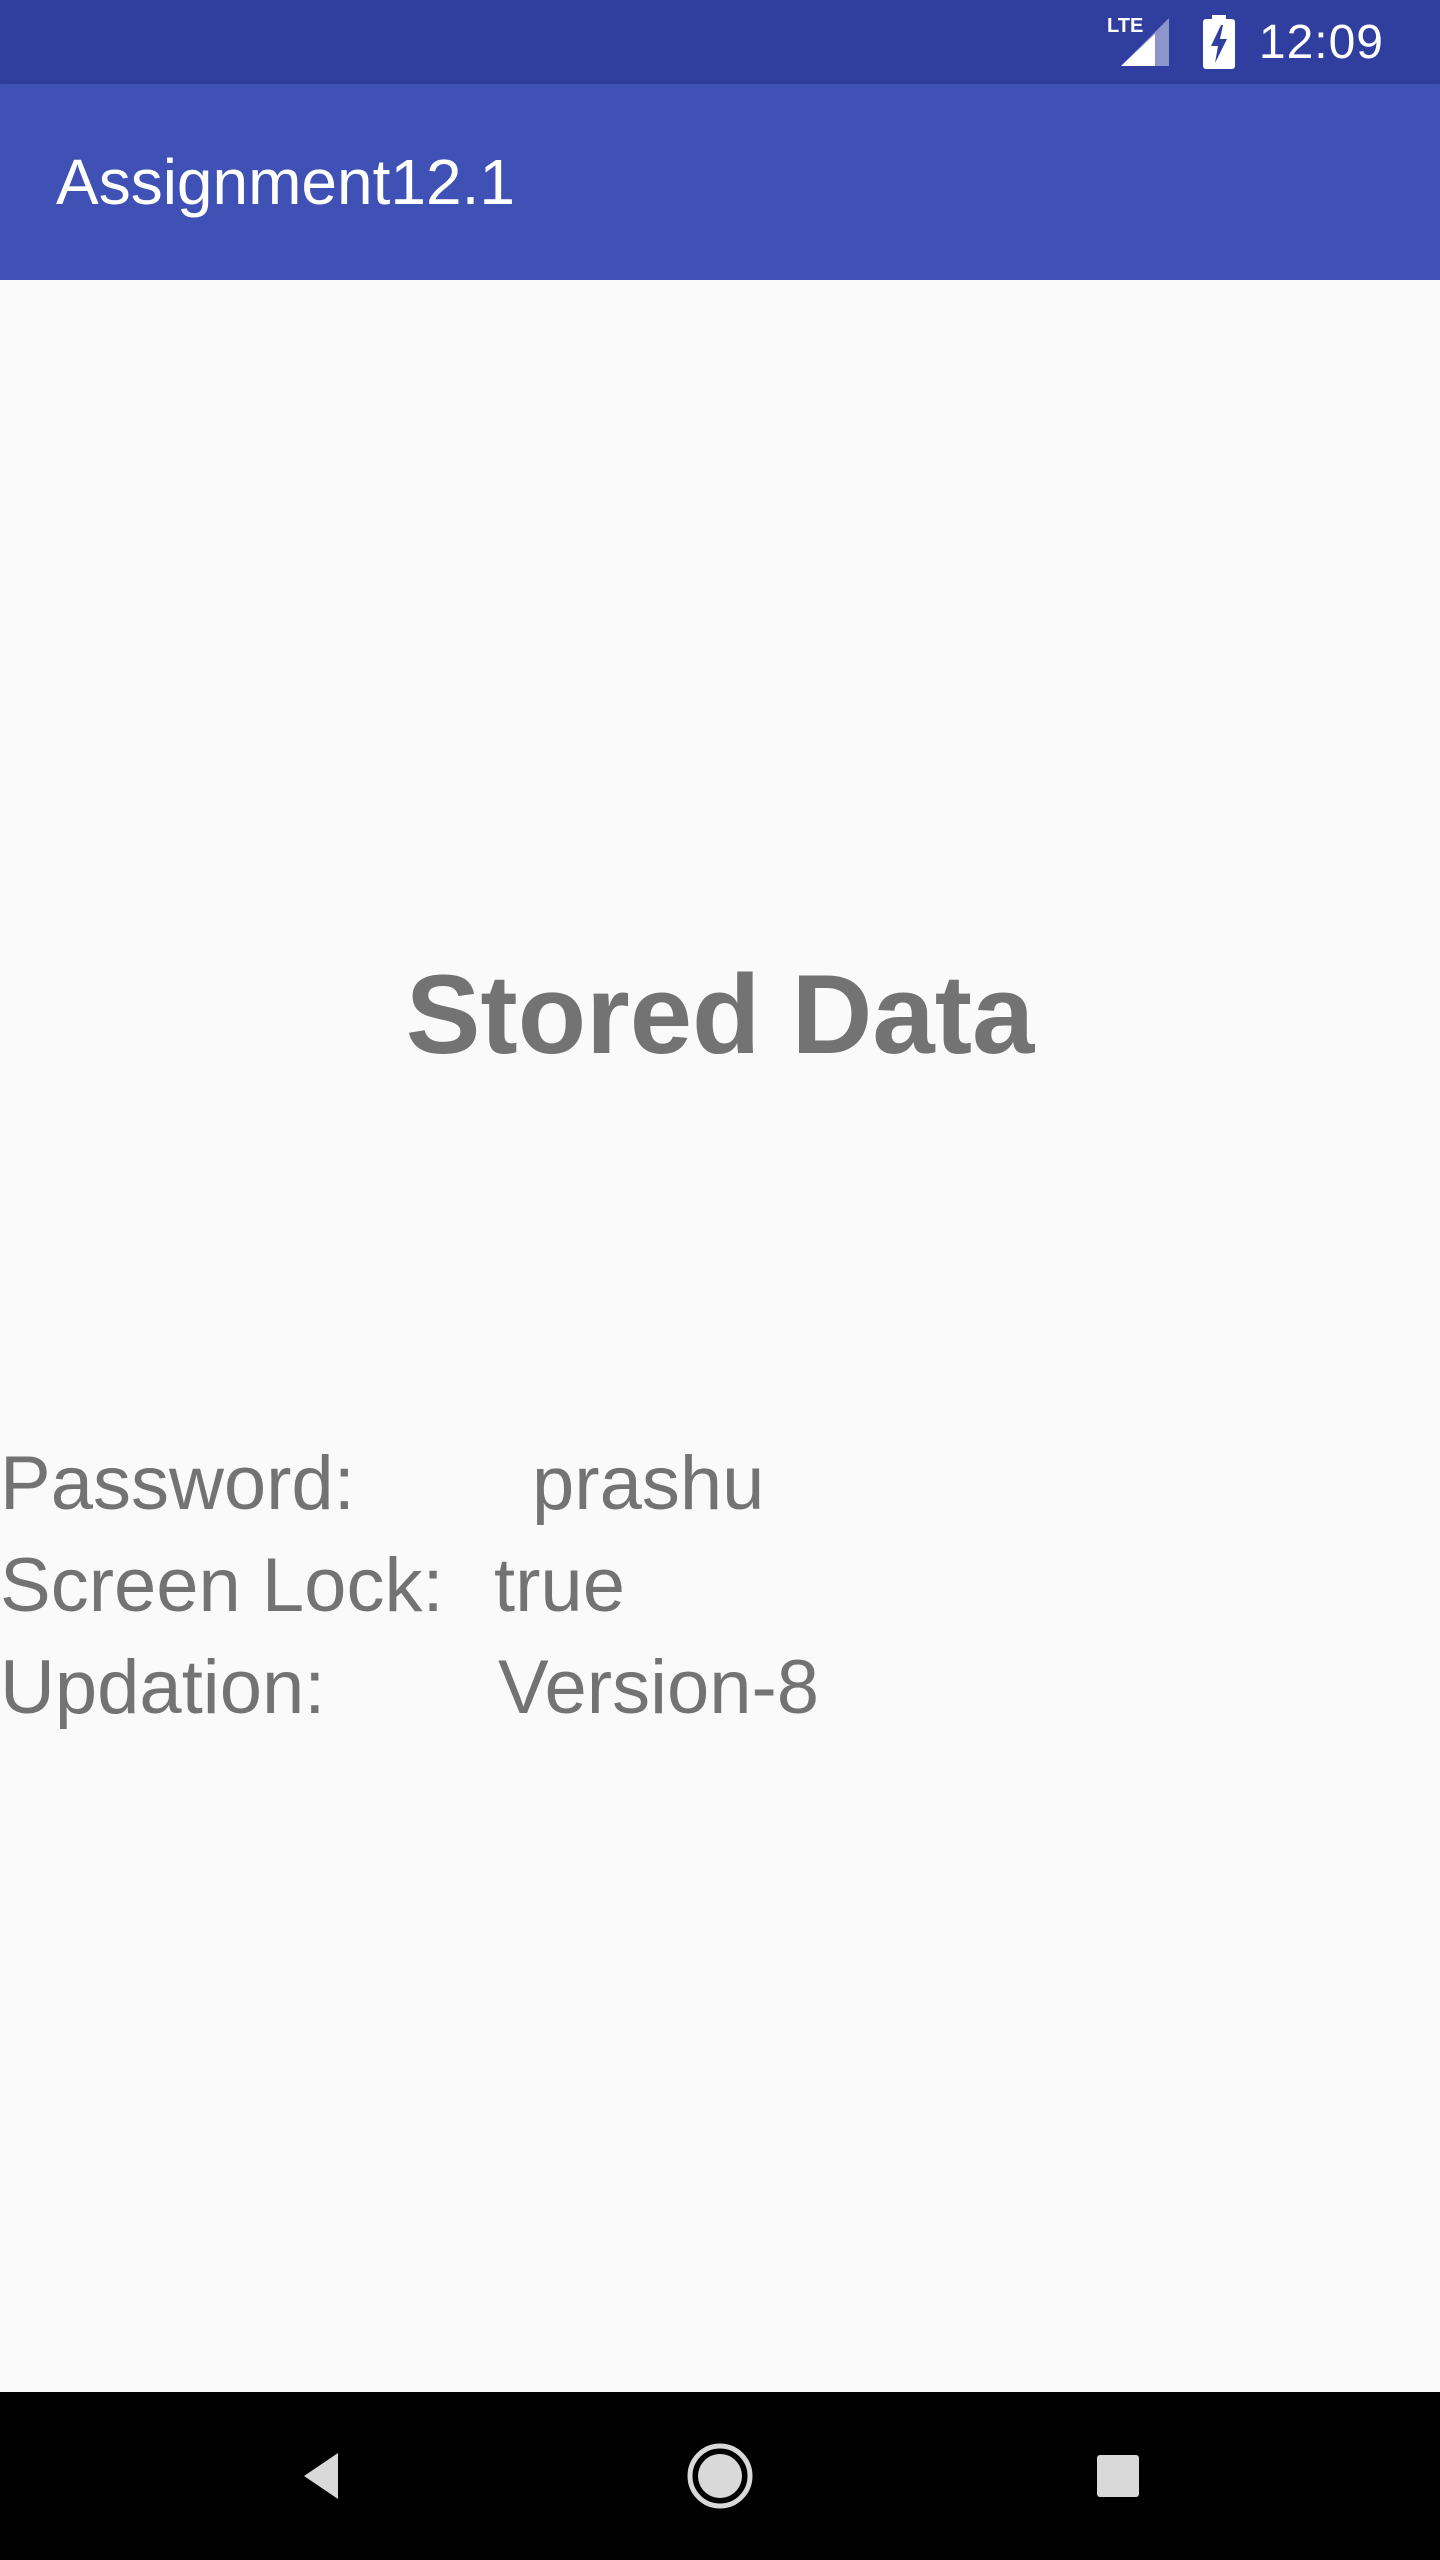 The width and height of the screenshot is (1440, 2560). I want to click on updation-row: Updation: Version-8, so click(720, 1694).